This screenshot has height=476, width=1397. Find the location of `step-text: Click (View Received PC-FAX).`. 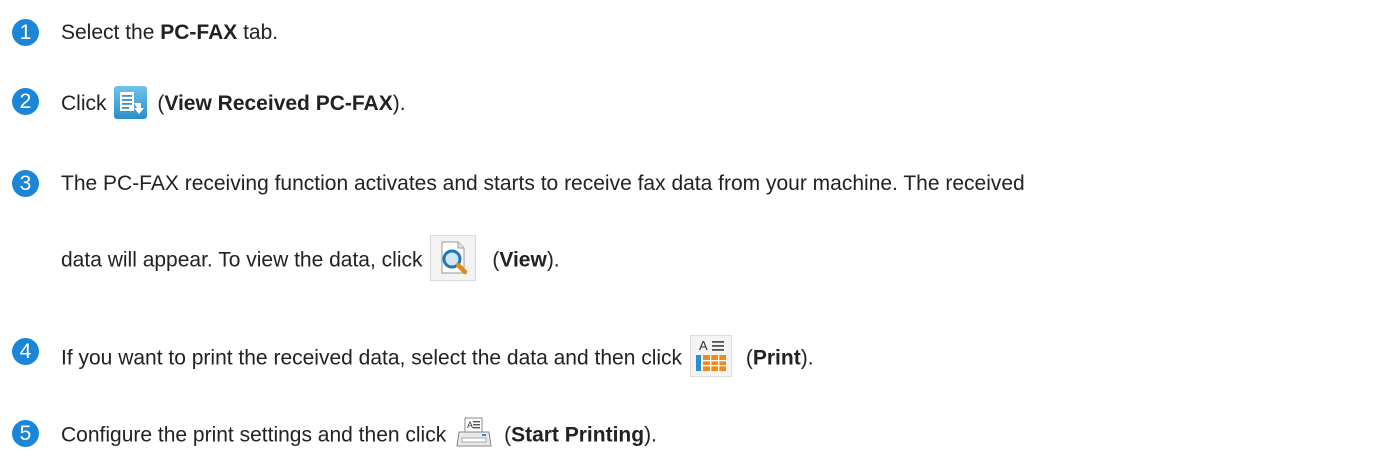

step-text: Click (View Received PC-FAX). is located at coordinates (233, 103).